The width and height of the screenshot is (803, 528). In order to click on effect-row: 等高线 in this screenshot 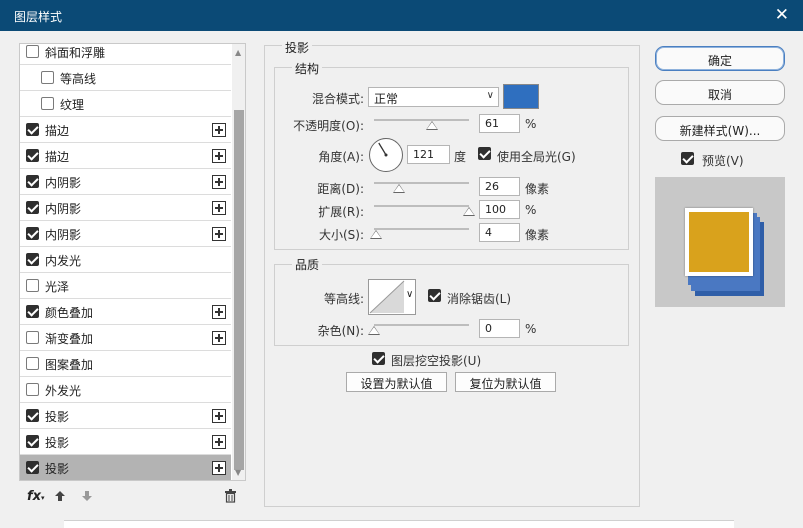, I will do `click(125, 78)`.